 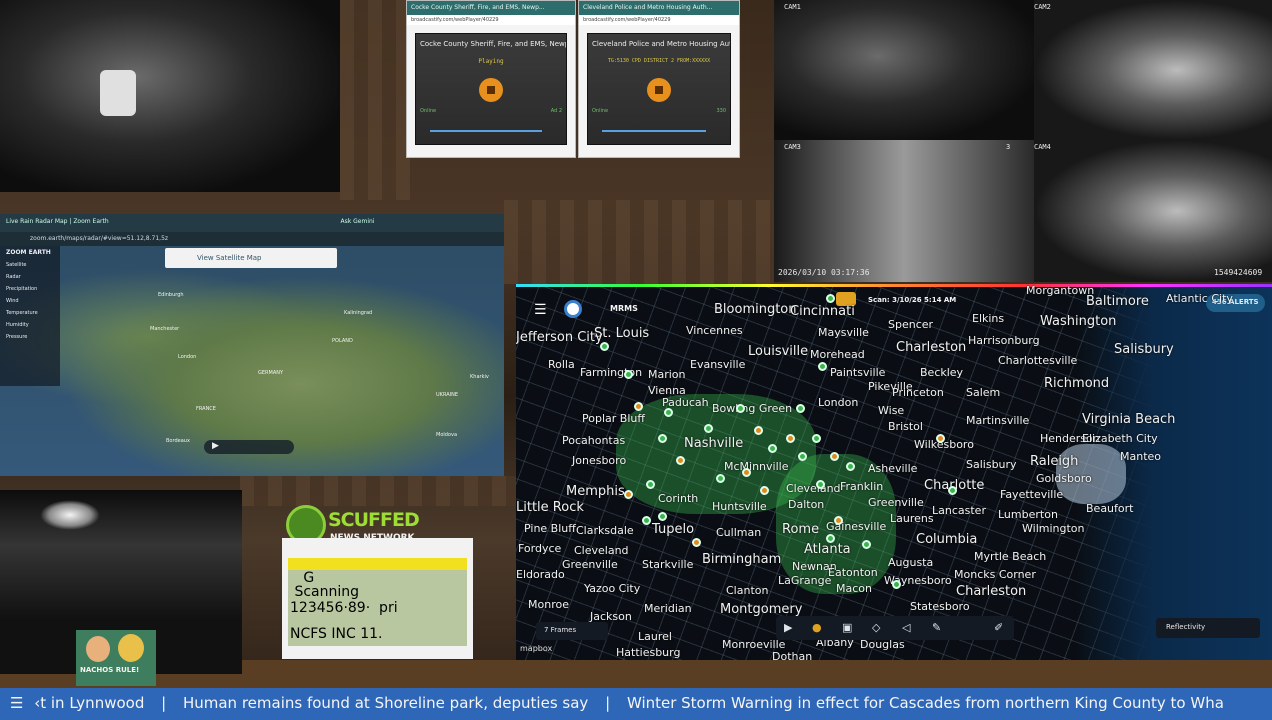 What do you see at coordinates (806, 504) in the screenshot?
I see `city-label: Dalton` at bounding box center [806, 504].